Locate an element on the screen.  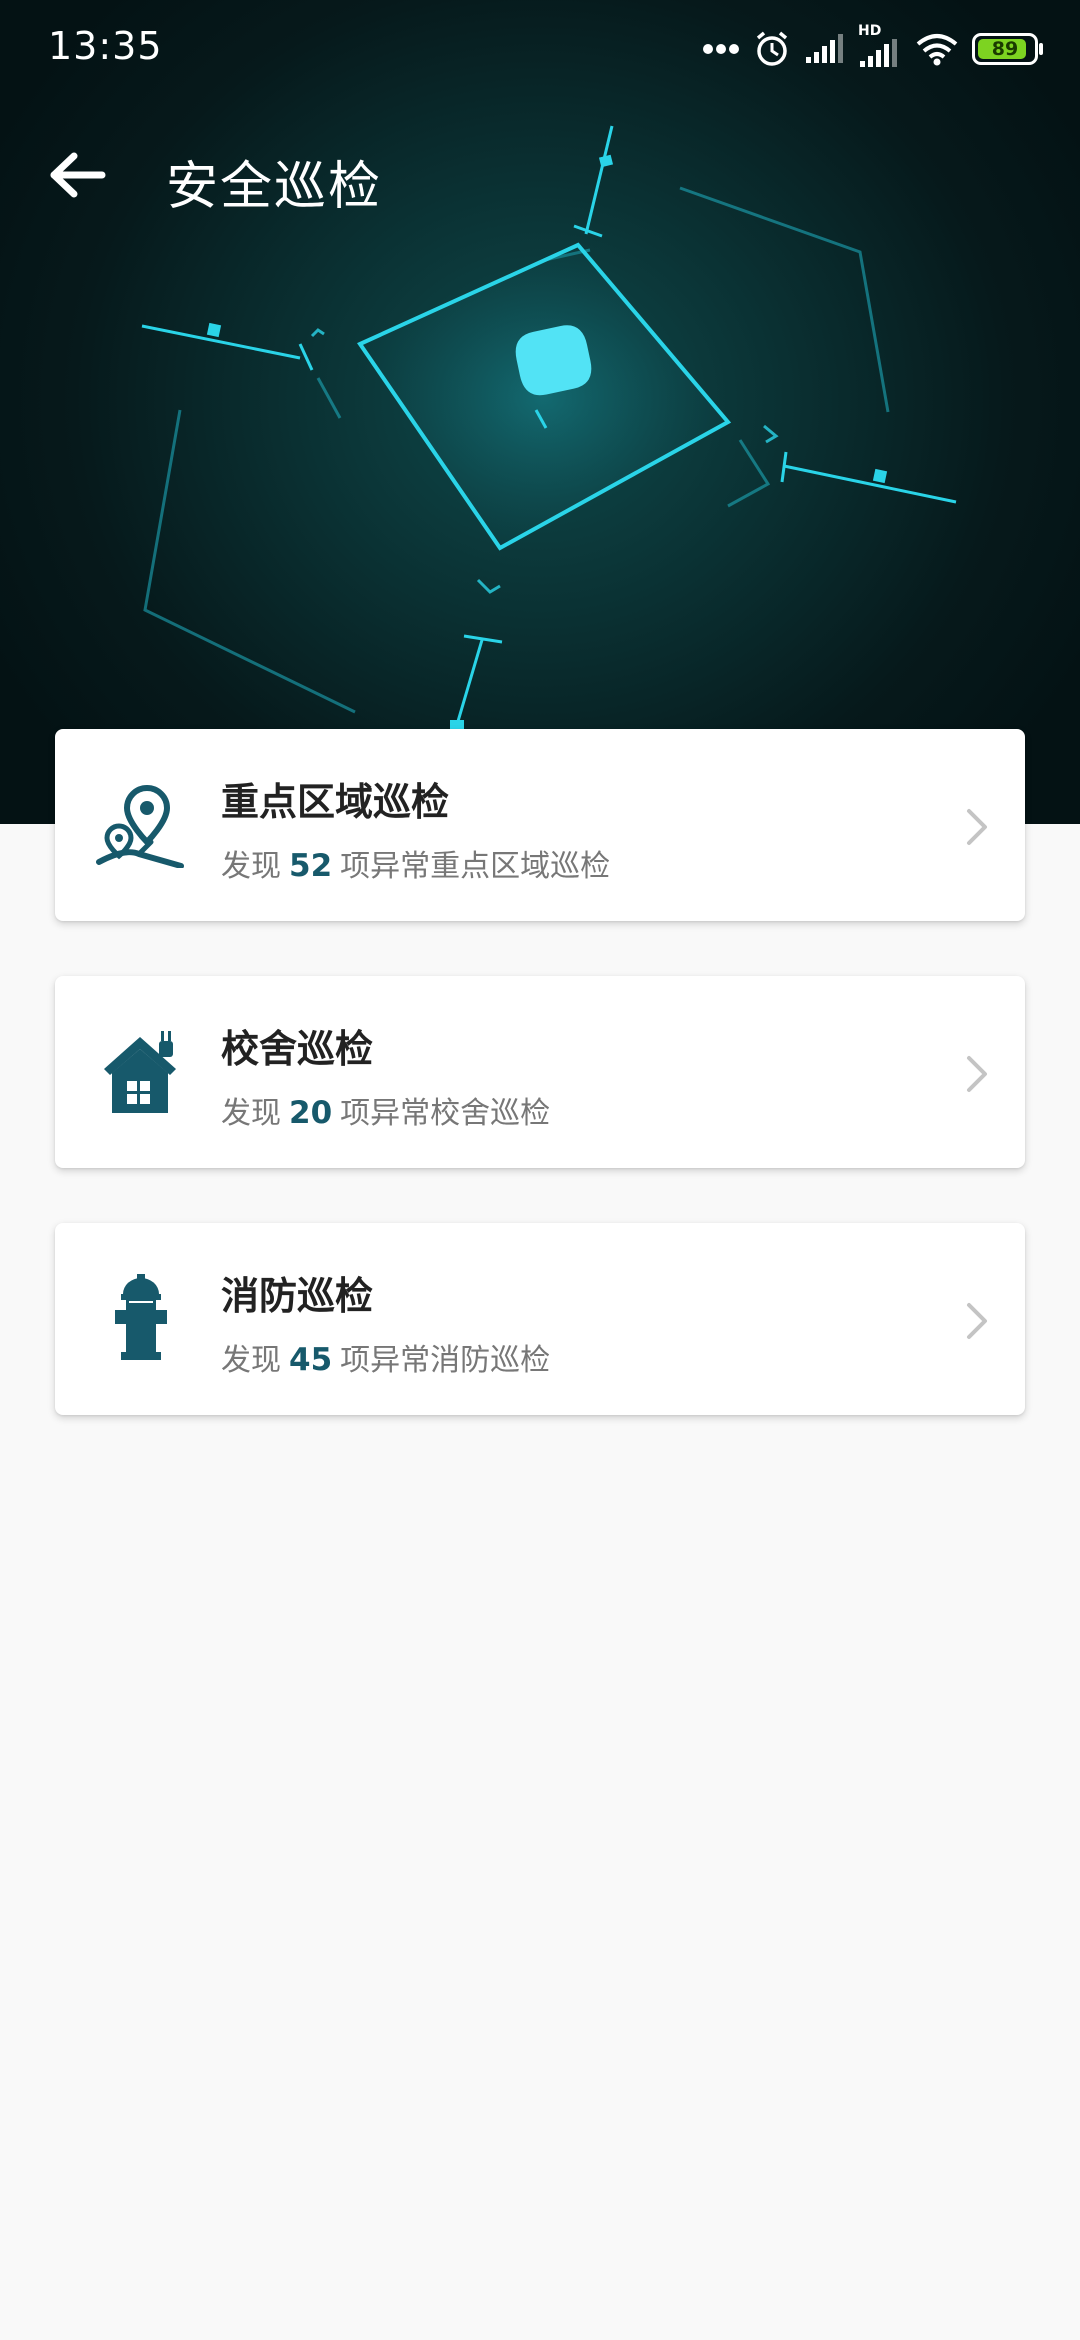
status-icons: HD 89 is located at coordinates (872, 47).